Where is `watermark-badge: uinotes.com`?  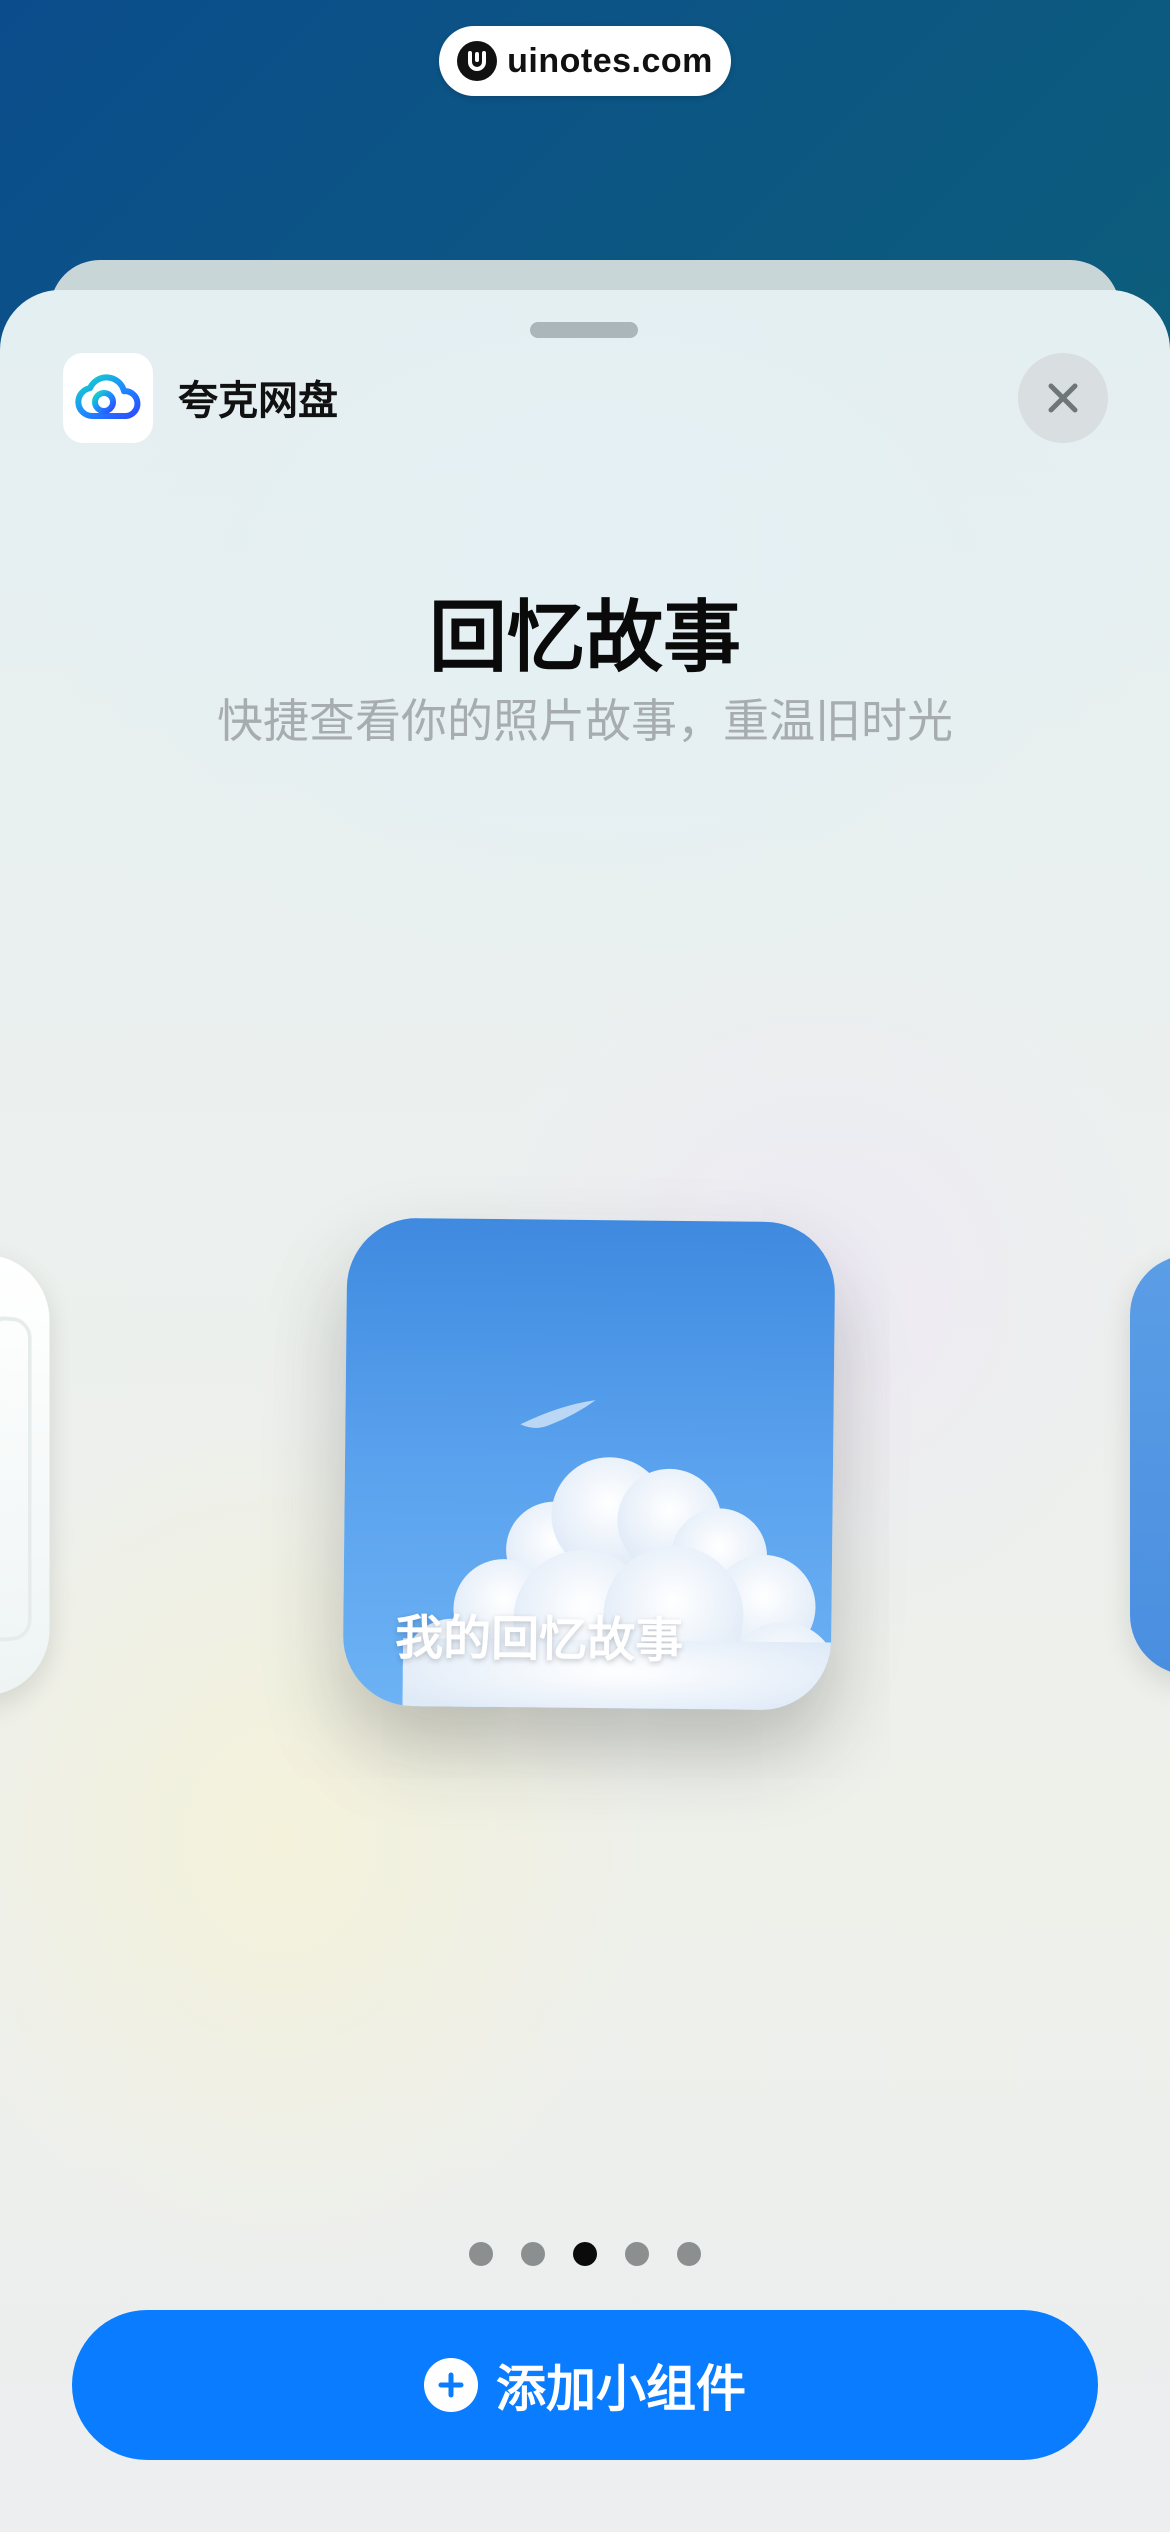 watermark-badge: uinotes.com is located at coordinates (585, 61).